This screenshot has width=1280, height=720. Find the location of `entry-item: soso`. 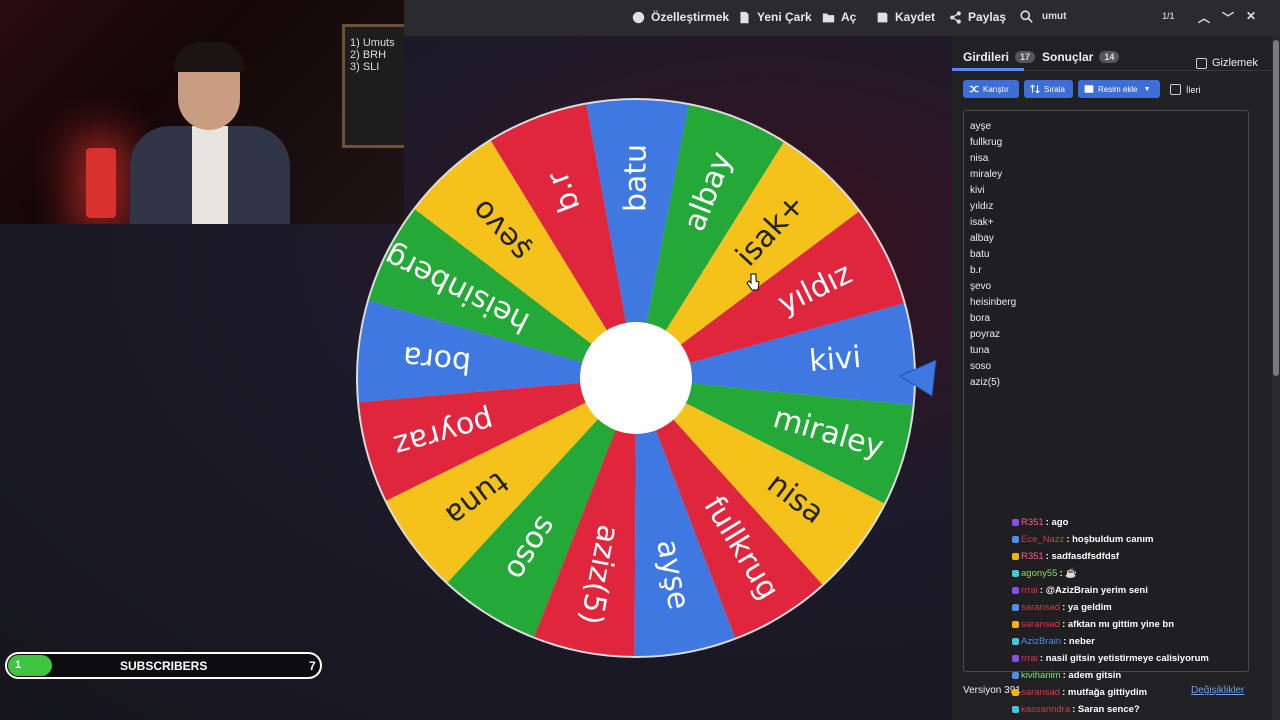

entry-item: soso is located at coordinates (1109, 367).